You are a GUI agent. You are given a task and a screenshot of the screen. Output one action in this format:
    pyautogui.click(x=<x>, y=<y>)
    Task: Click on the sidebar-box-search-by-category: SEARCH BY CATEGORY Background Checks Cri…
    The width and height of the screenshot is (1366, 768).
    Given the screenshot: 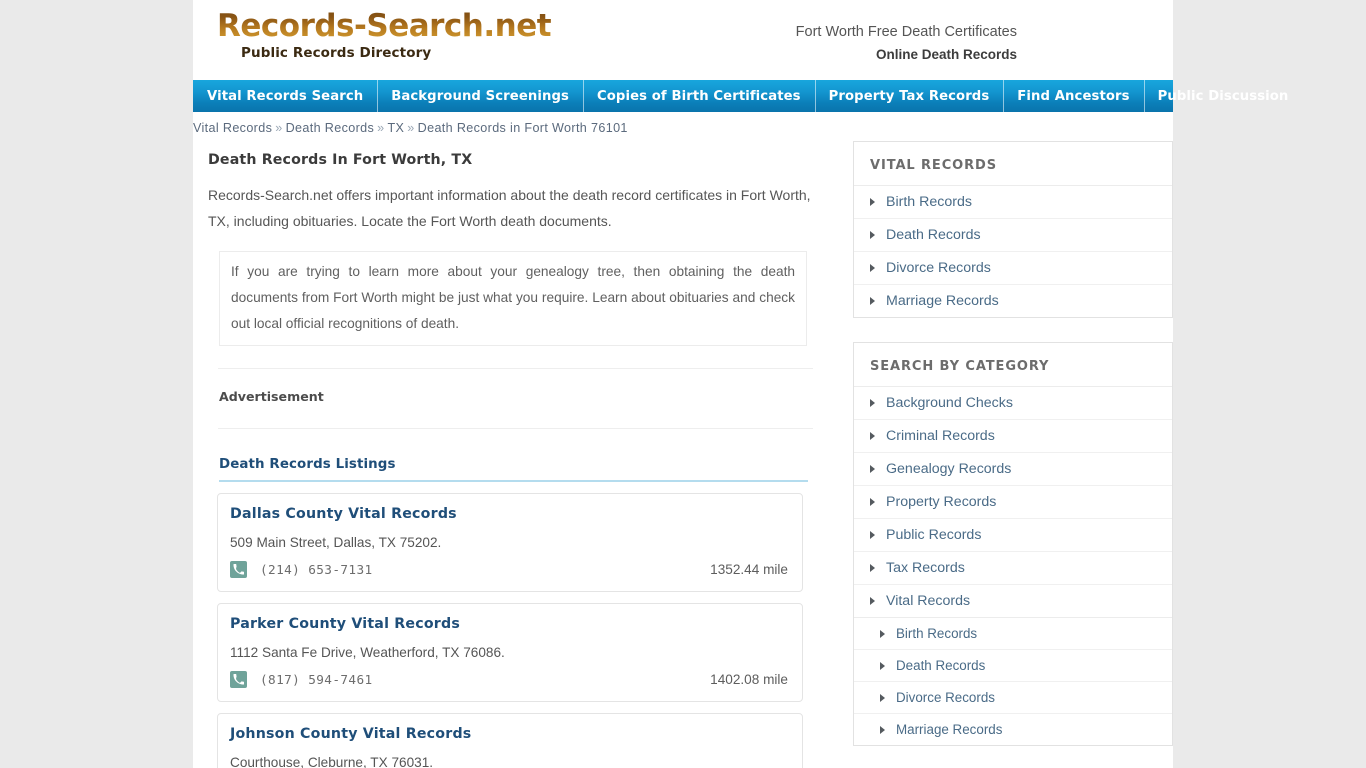 What is the action you would take?
    pyautogui.click(x=1013, y=544)
    